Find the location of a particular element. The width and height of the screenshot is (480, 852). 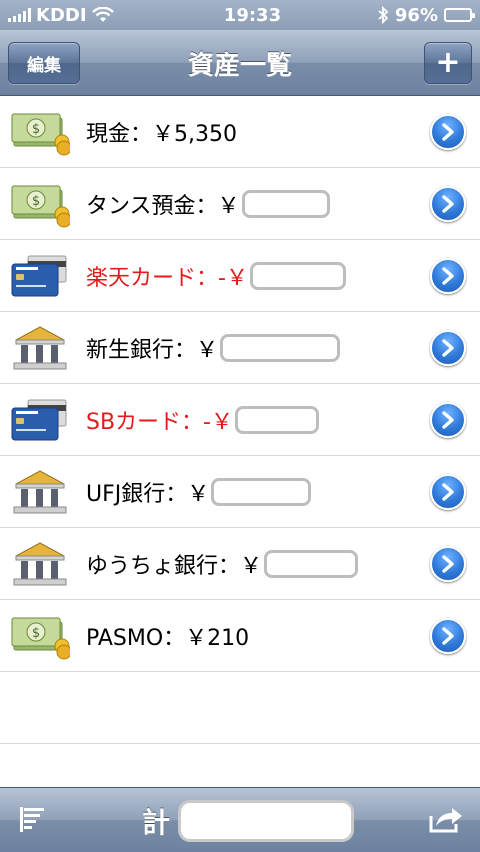

status-time: 19:33 is located at coordinates (252, 15).